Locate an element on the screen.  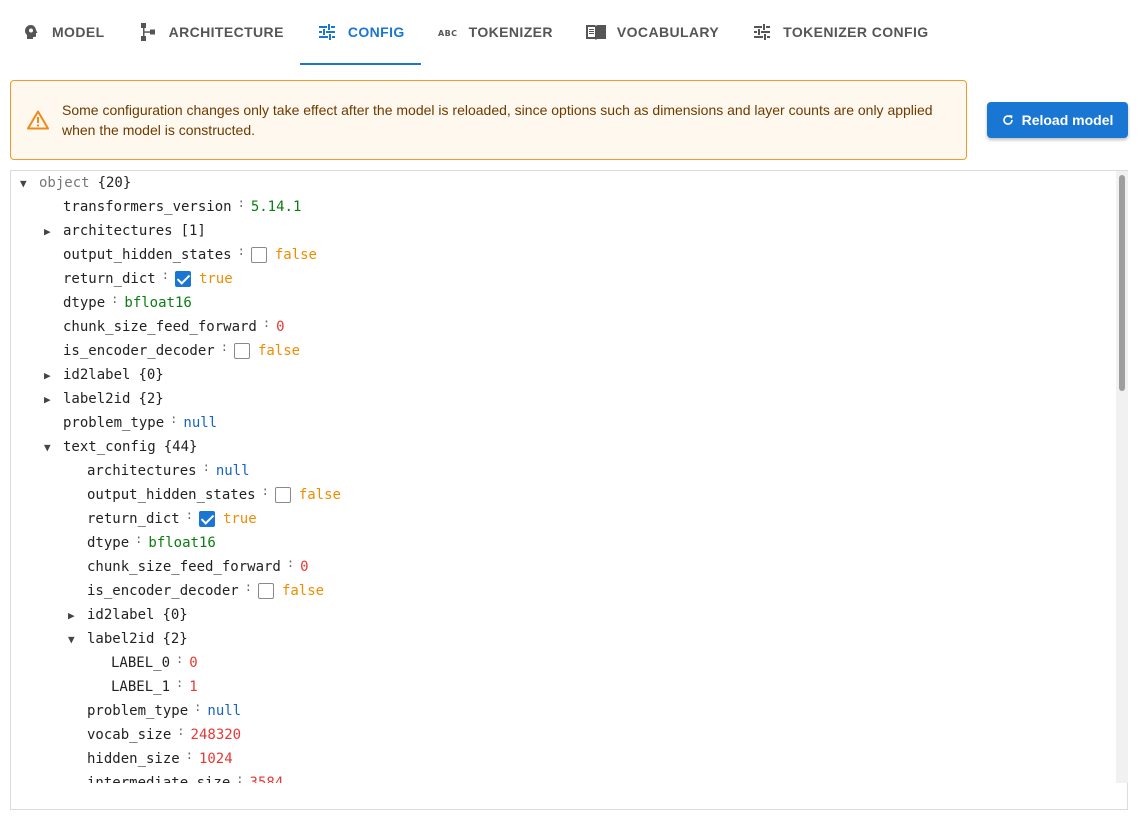
tree-count: {44} is located at coordinates (180, 447).